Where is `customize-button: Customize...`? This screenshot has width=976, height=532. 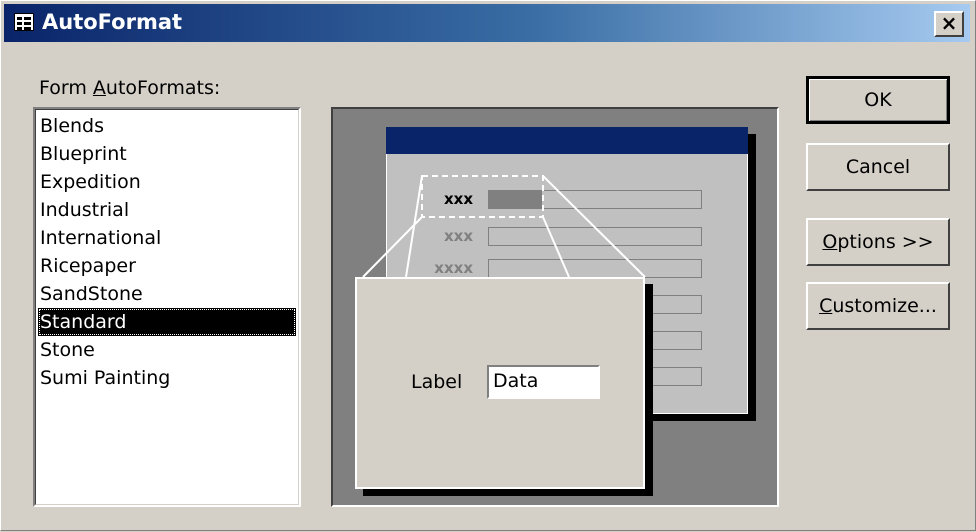
customize-button: Customize... is located at coordinates (878, 306).